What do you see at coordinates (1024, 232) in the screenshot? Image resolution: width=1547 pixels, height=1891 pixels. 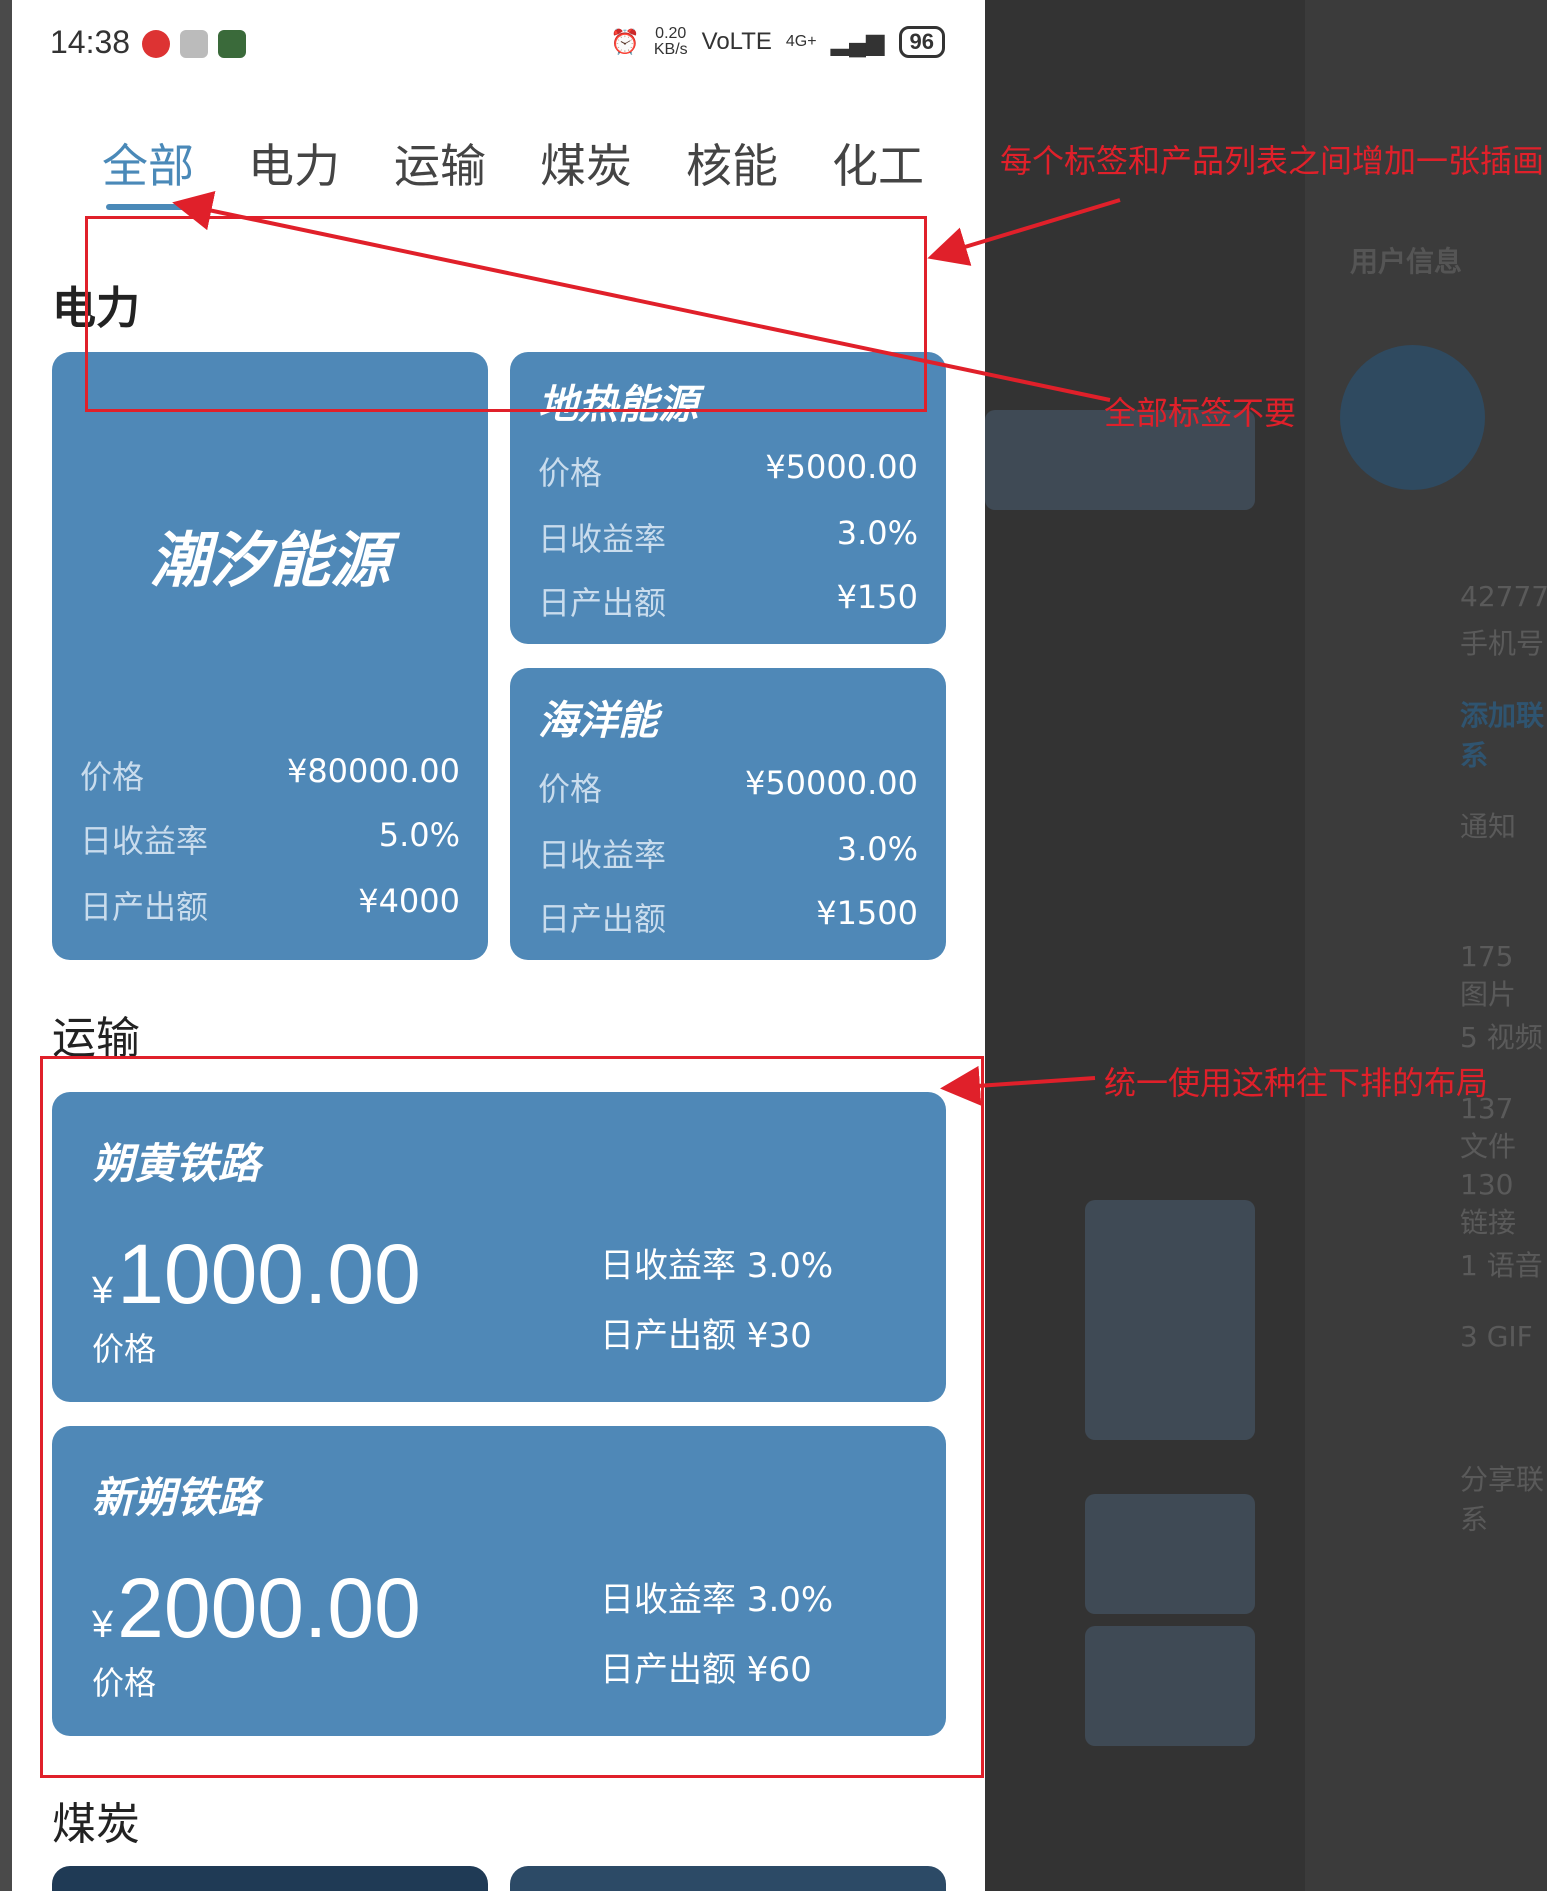 I see `arrow-to-illustration-area` at bounding box center [1024, 232].